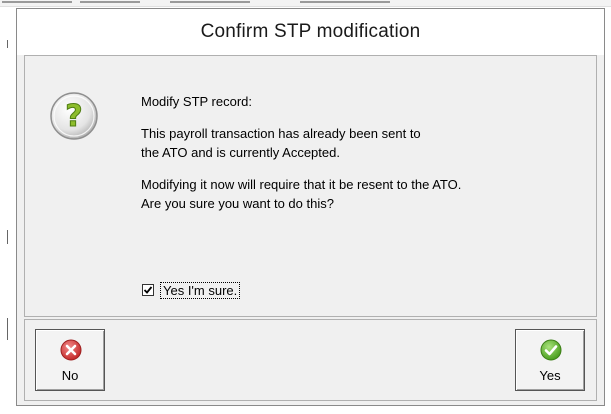  Describe the element at coordinates (71, 350) in the screenshot. I see `red-x-icon` at that location.